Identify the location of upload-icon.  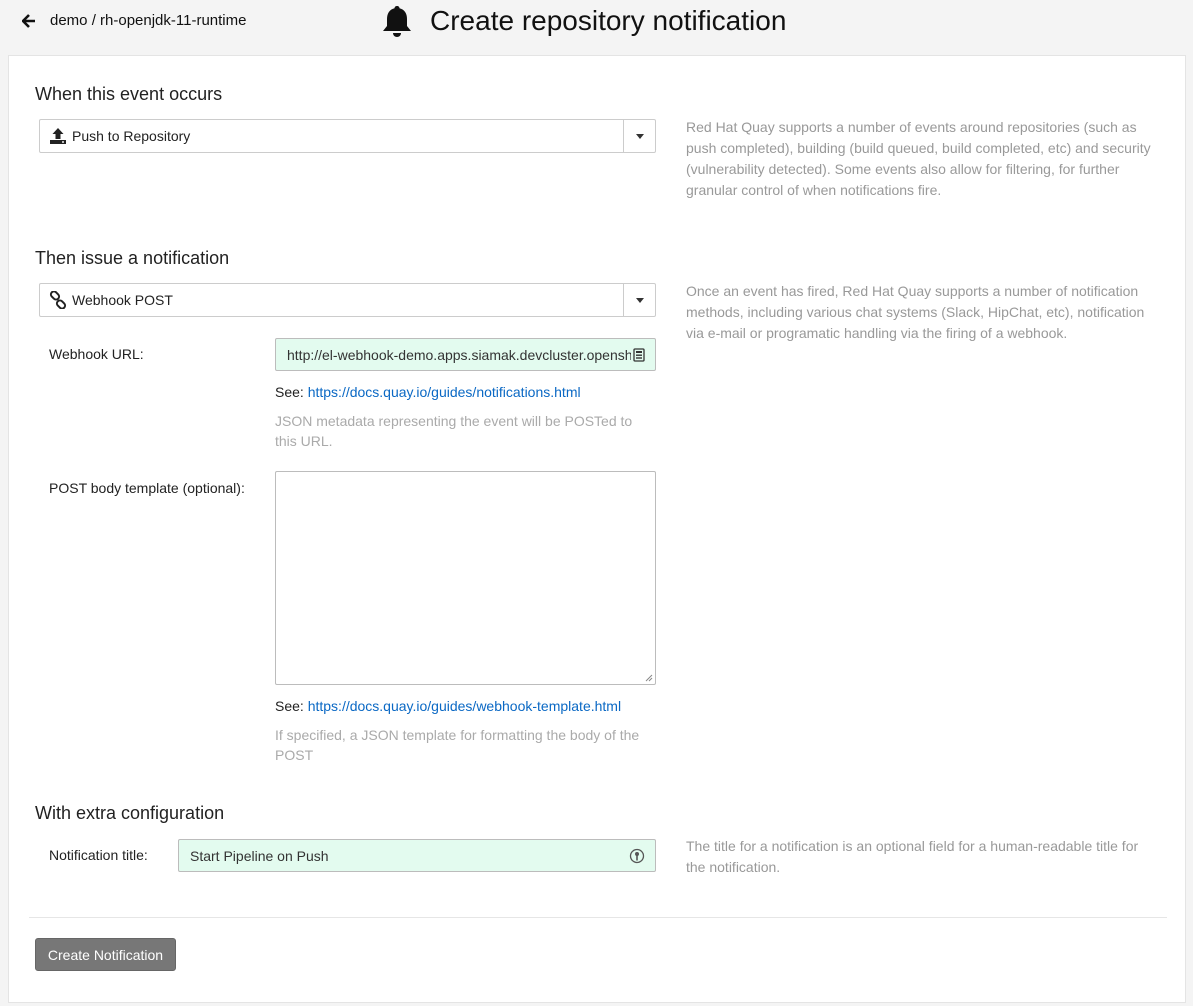
(58, 136).